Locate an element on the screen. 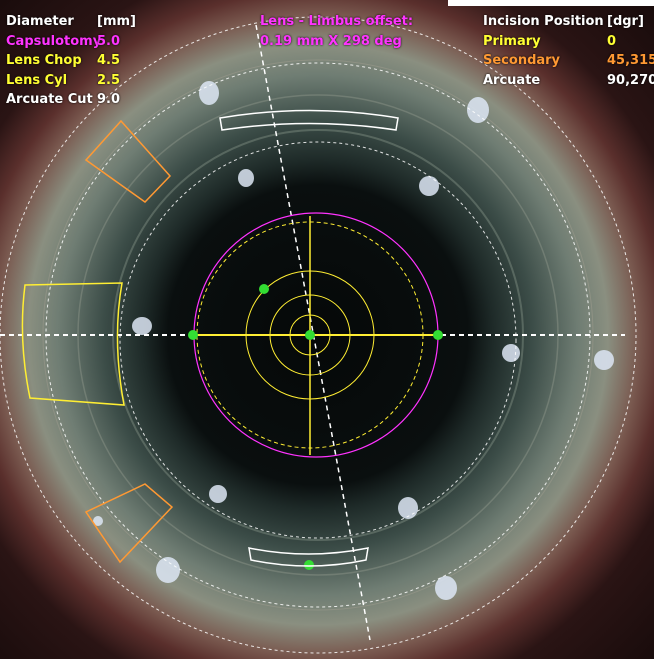 Image resolution: width=654 pixels, height=659 pixels. lens-limbus-offset-panel: Lens - Limbus offset: 0.19 mm X 298 deg is located at coordinates (336, 31).